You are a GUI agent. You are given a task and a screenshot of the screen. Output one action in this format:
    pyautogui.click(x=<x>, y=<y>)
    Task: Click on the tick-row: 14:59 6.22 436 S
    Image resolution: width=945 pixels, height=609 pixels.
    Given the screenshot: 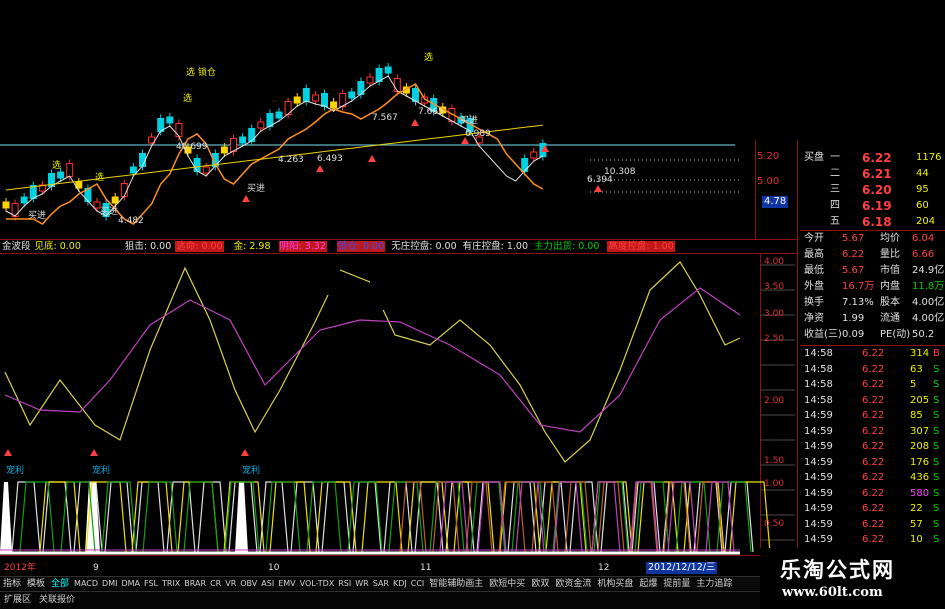 What is the action you would take?
    pyautogui.click(x=872, y=478)
    